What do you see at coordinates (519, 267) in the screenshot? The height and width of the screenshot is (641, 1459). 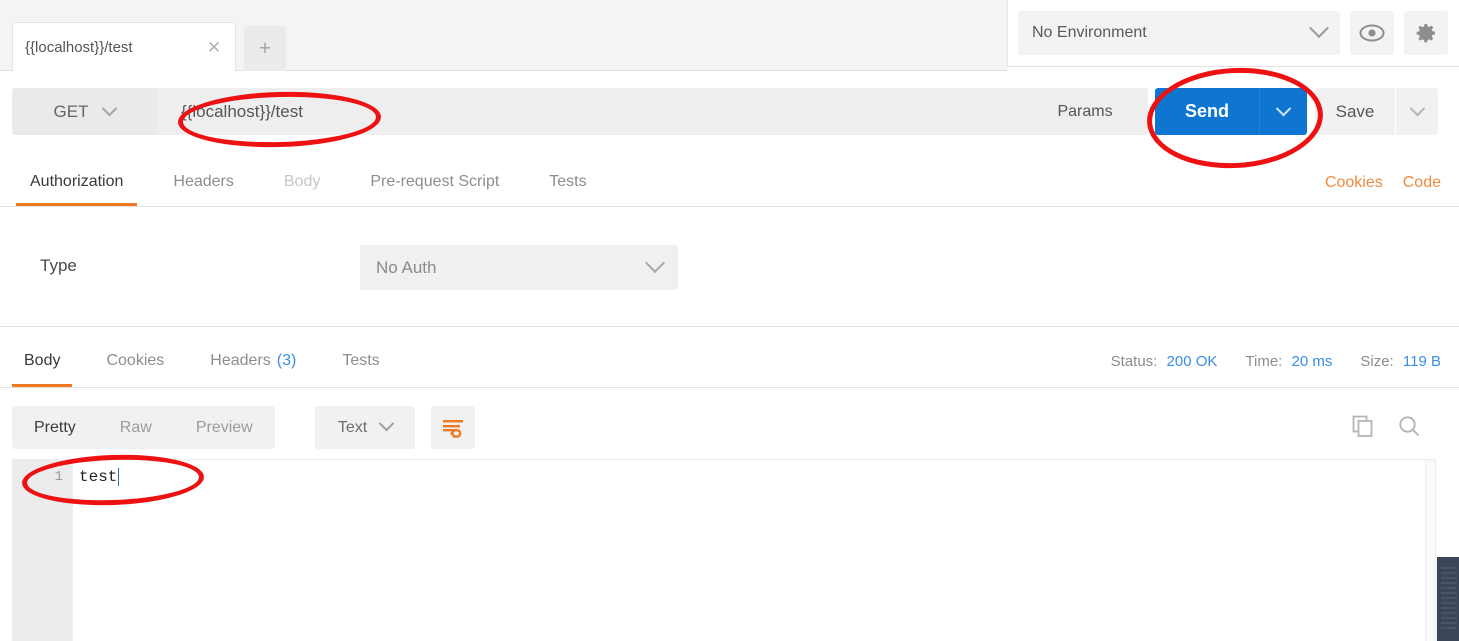 I see `auth-type-selector: No Auth` at bounding box center [519, 267].